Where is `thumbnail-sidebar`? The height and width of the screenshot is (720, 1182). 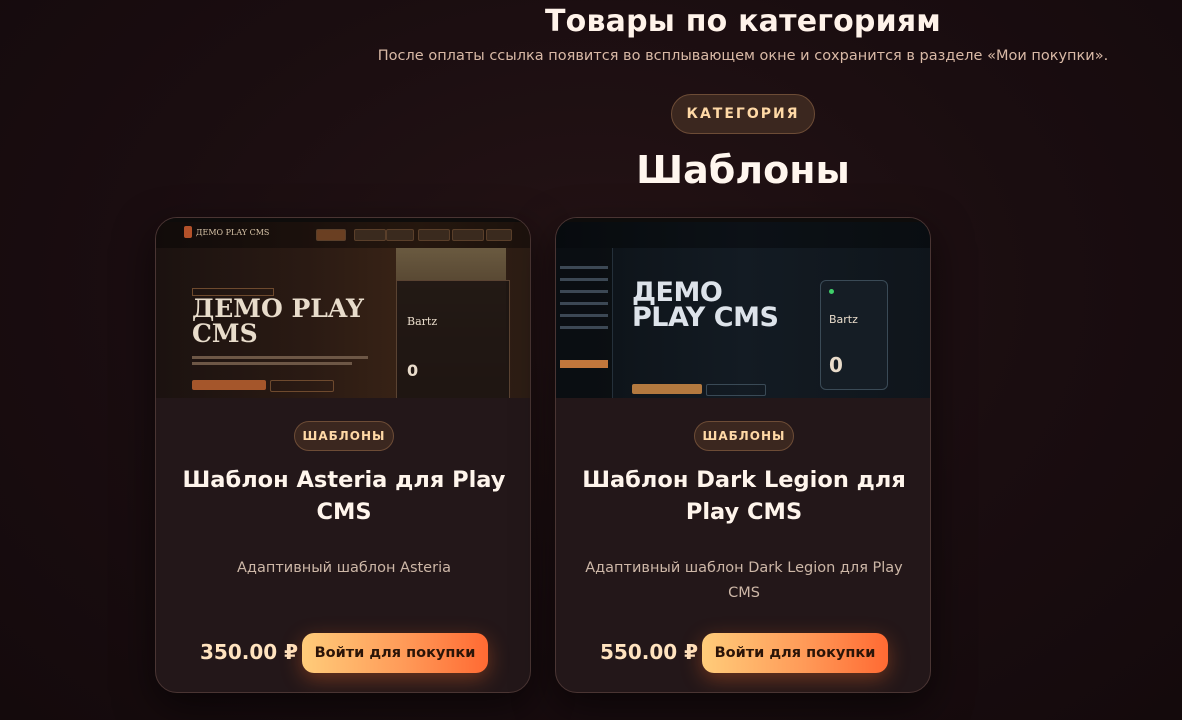 thumbnail-sidebar is located at coordinates (584, 323).